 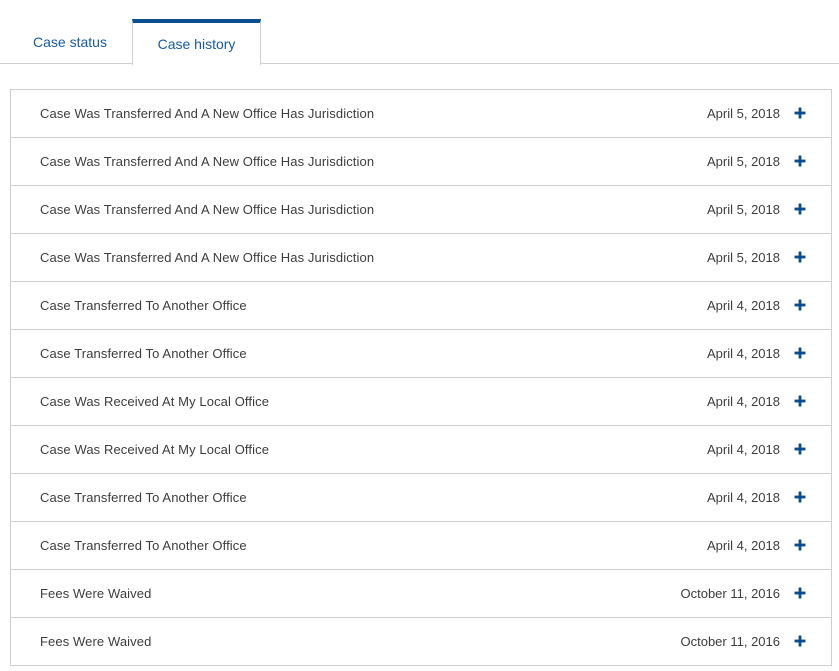 What do you see at coordinates (70, 41) in the screenshot?
I see `tab-case-status: Case status` at bounding box center [70, 41].